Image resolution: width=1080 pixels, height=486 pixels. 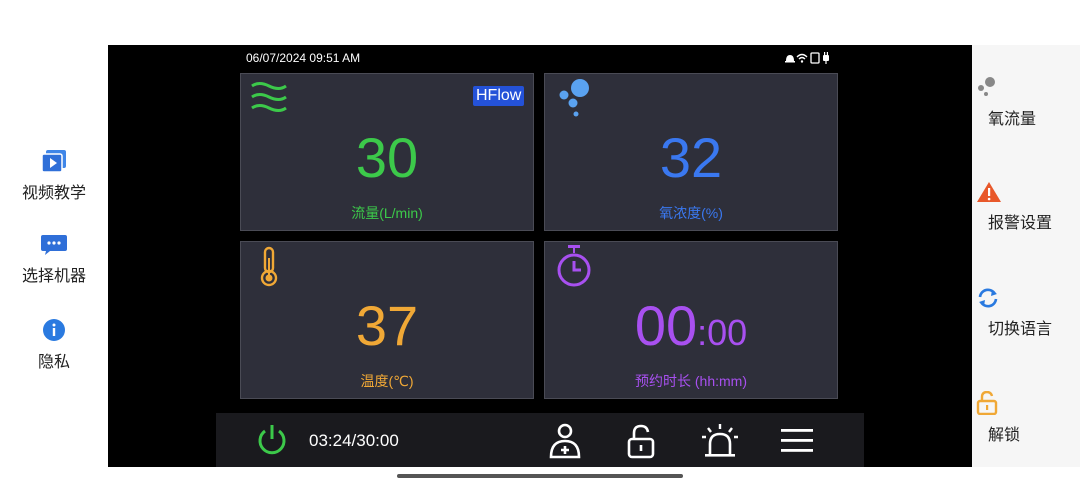 What do you see at coordinates (988, 298) in the screenshot?
I see `refresh-icon` at bounding box center [988, 298].